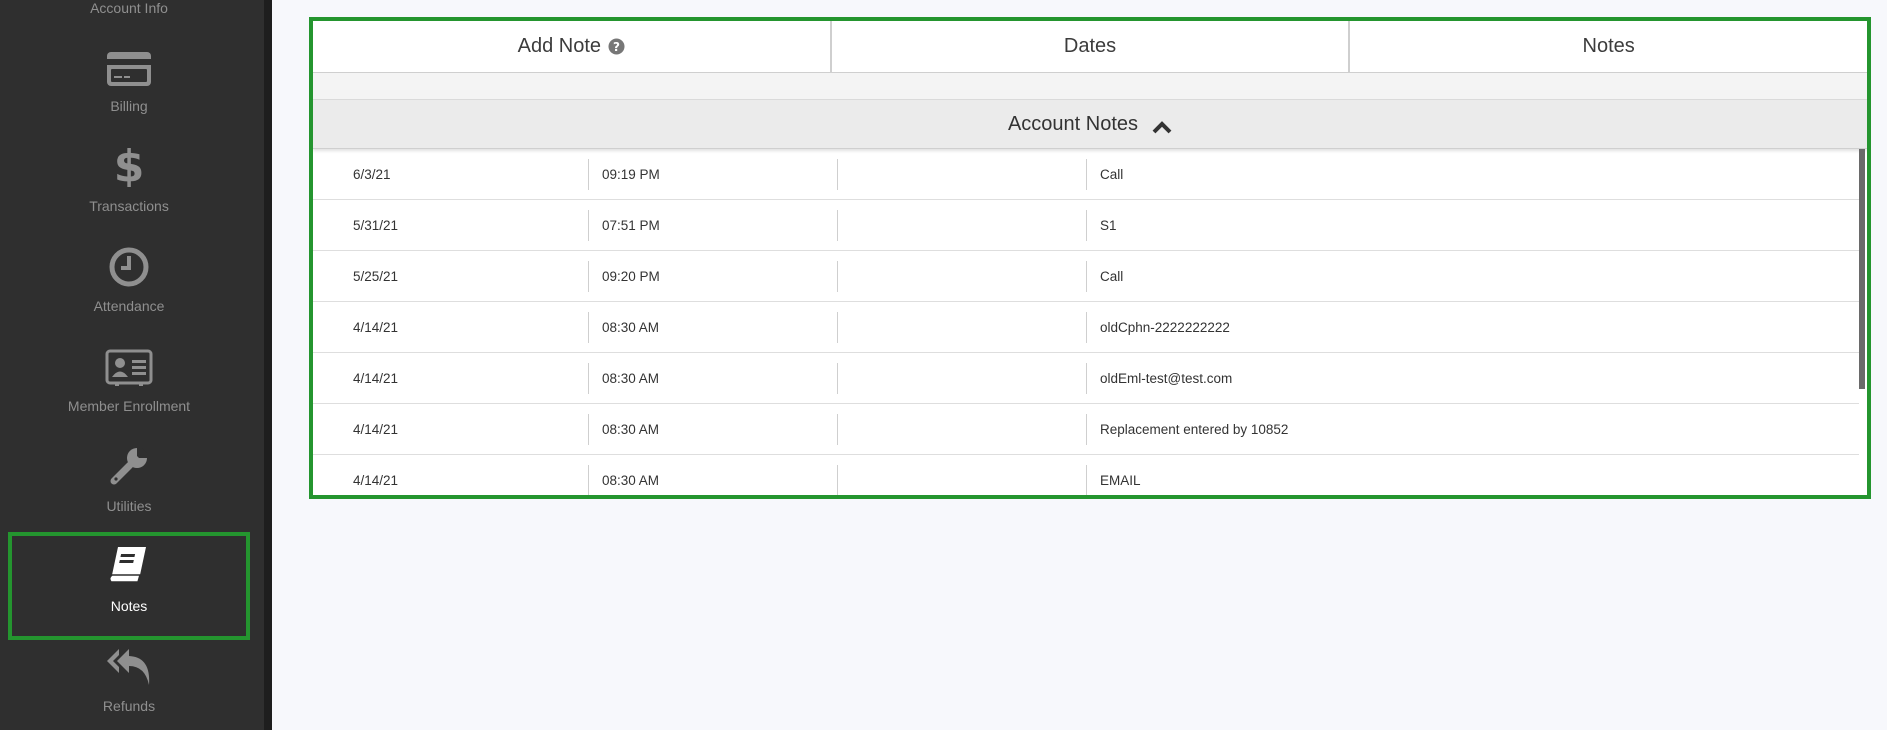 The image size is (1887, 730). Describe the element at coordinates (372, 174) in the screenshot. I see `note-date: 6/3/21` at that location.